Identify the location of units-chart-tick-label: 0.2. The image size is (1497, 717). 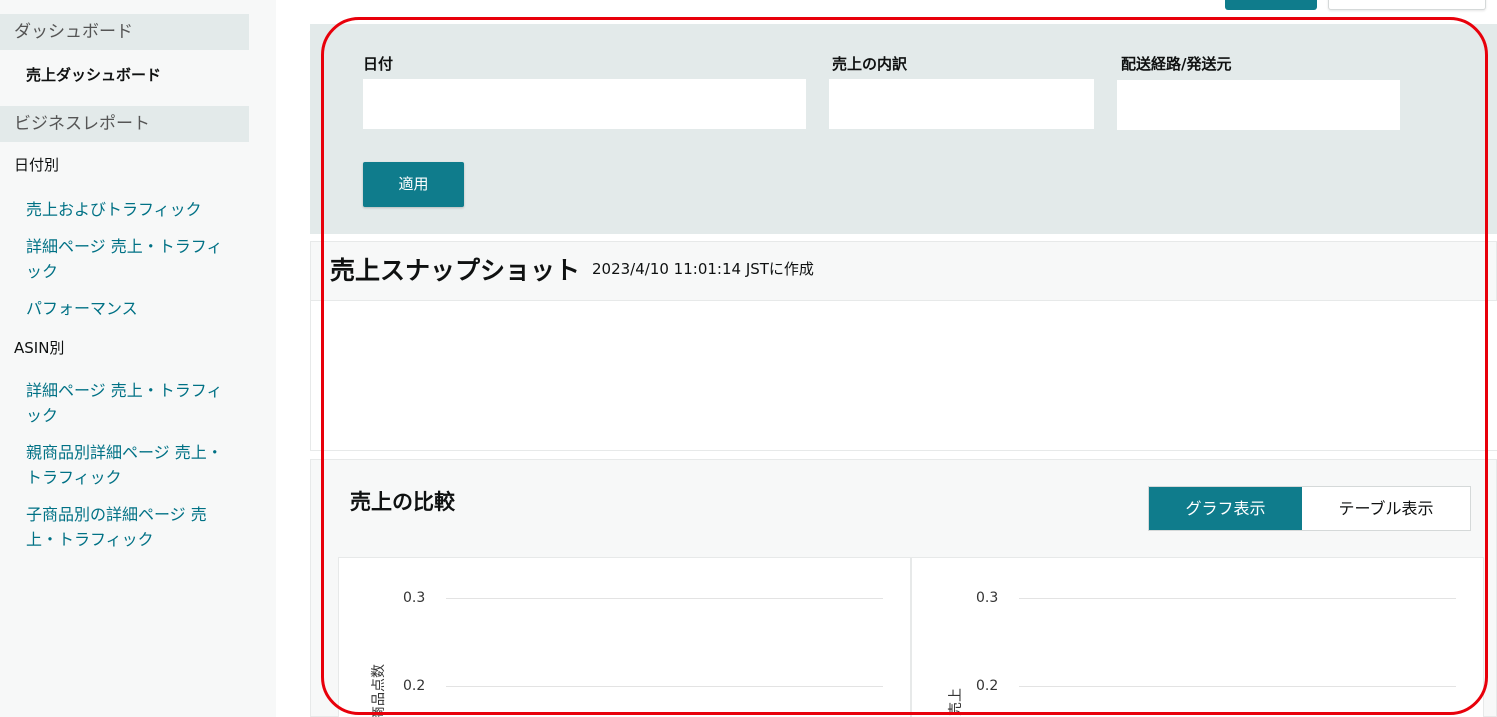
(414, 686).